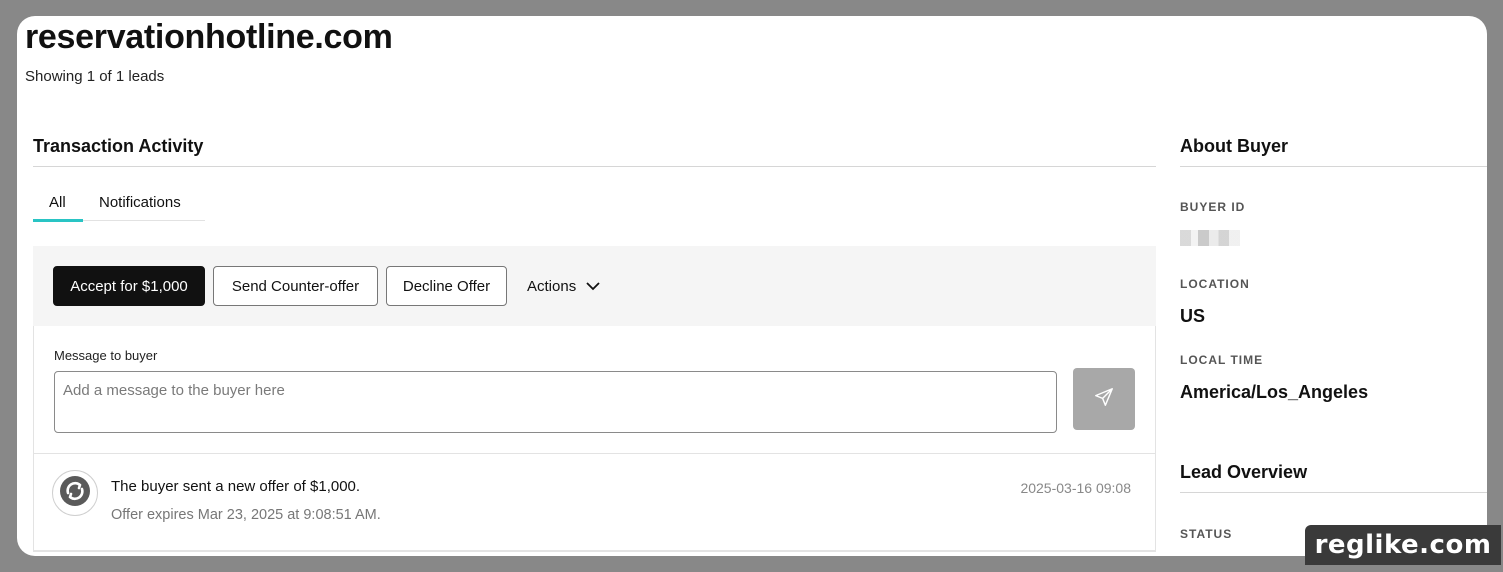 The image size is (1503, 572). I want to click on divider, so click(594, 550).